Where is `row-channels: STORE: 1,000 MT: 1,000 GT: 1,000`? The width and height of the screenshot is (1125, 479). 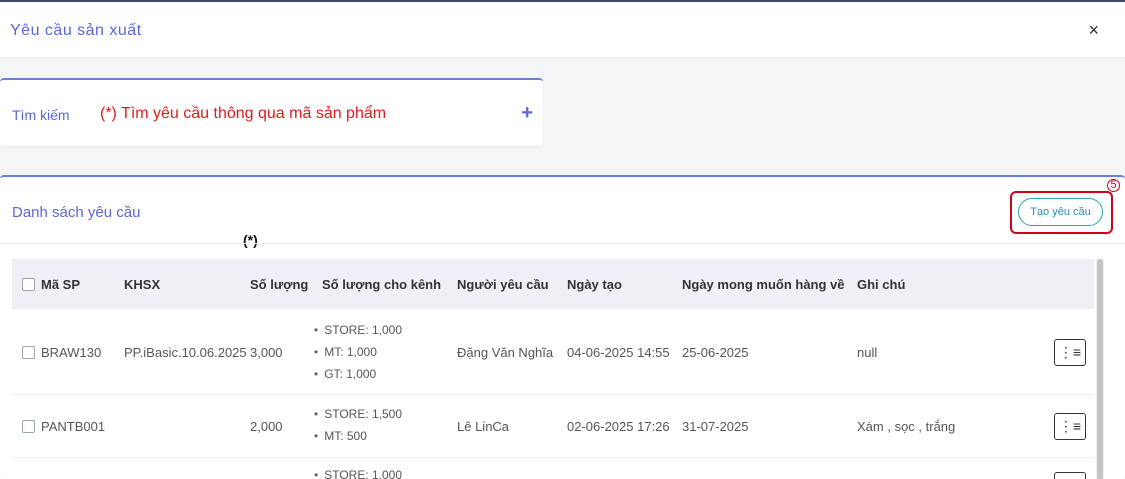
row-channels: STORE: 1,000 MT: 1,000 GT: 1,000 is located at coordinates (358, 352).